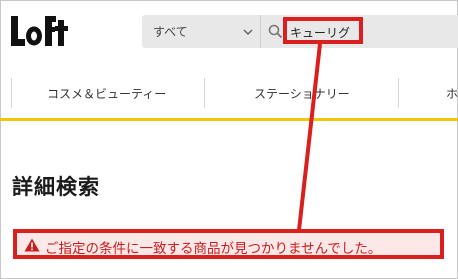  I want to click on nav-item-cosme: コスメ＆ビューティー, so click(106, 93).